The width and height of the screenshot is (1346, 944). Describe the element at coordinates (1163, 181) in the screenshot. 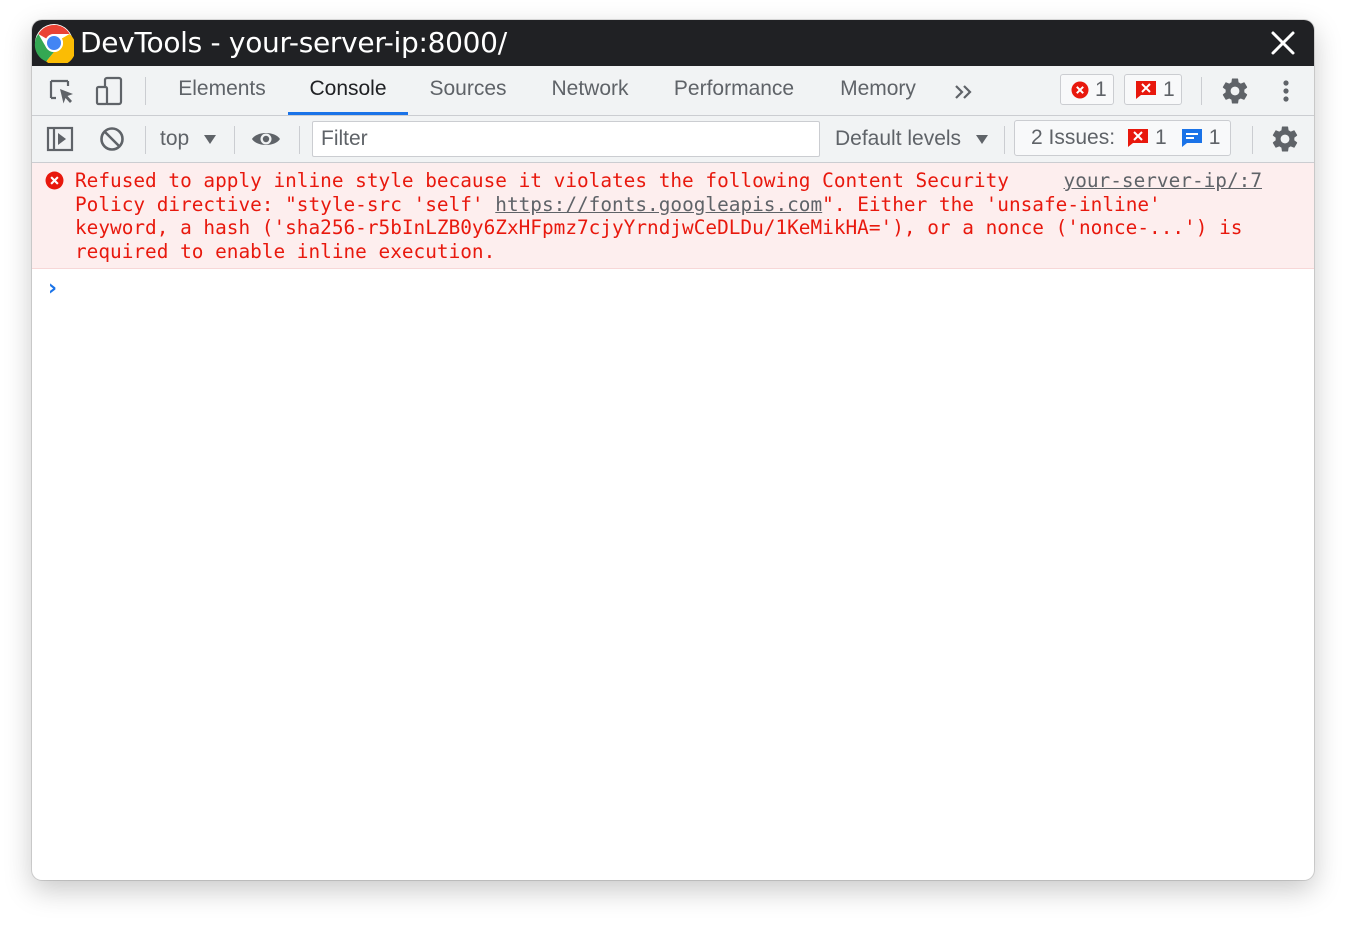

I see `message-source-link: your-server-ip/:7` at that location.